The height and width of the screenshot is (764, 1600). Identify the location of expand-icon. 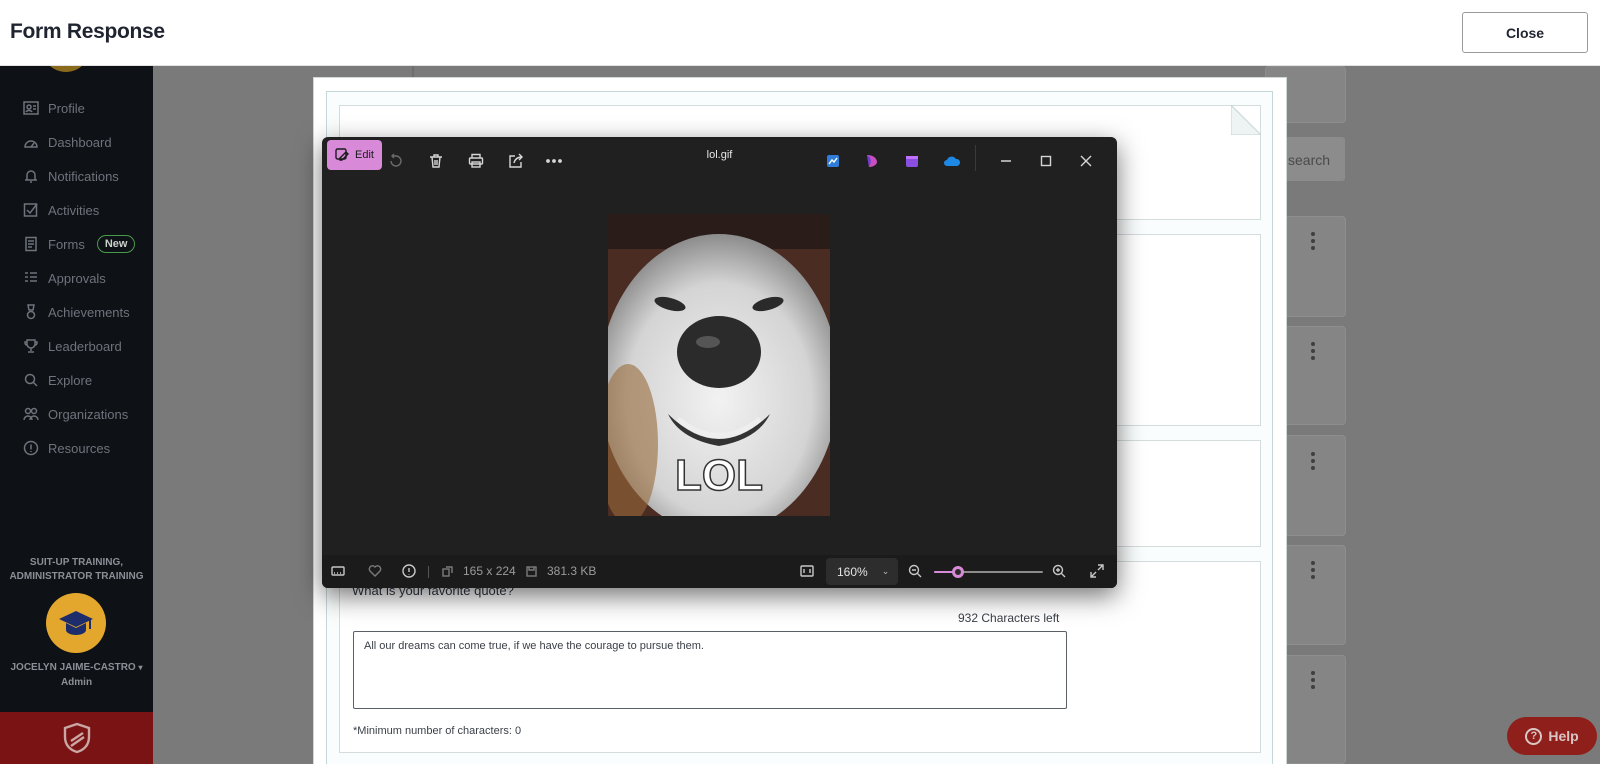
(1097, 571).